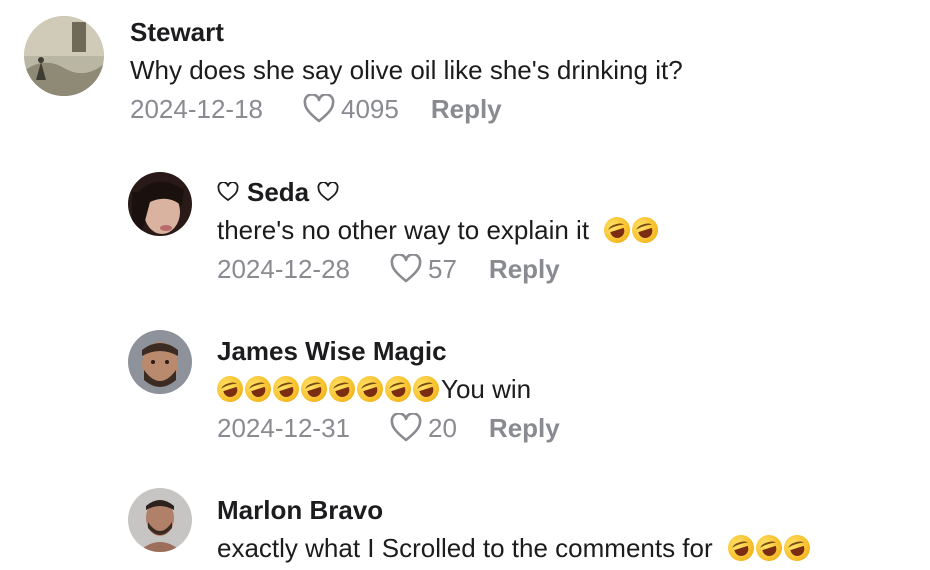 This screenshot has width=930, height=570. I want to click on comment-meta: 2024-12-28 57 Reply, so click(438, 269).